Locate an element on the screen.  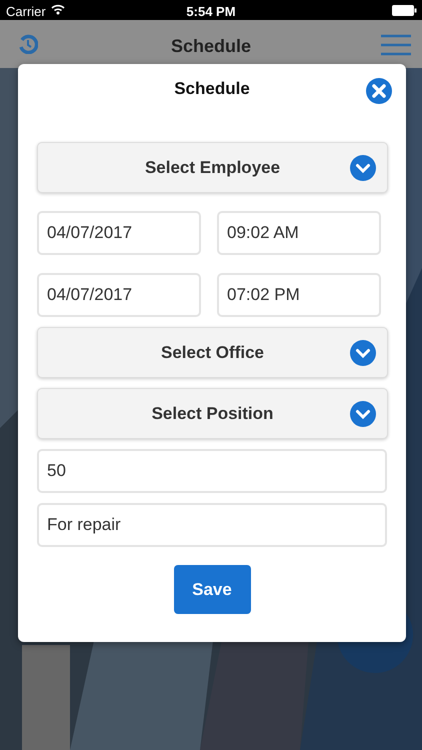
select-dropdown: Select Employee is located at coordinates (212, 167).